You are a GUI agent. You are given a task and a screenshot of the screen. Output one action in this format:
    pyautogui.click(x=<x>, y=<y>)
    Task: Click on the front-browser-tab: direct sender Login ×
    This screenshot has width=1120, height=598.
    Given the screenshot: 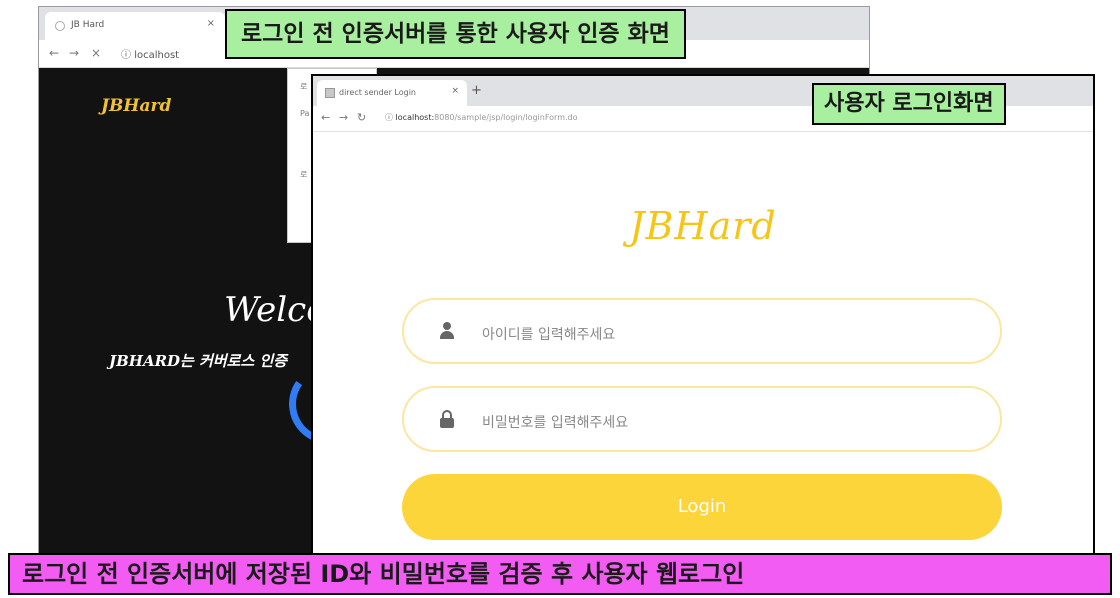 What is the action you would take?
    pyautogui.click(x=392, y=93)
    